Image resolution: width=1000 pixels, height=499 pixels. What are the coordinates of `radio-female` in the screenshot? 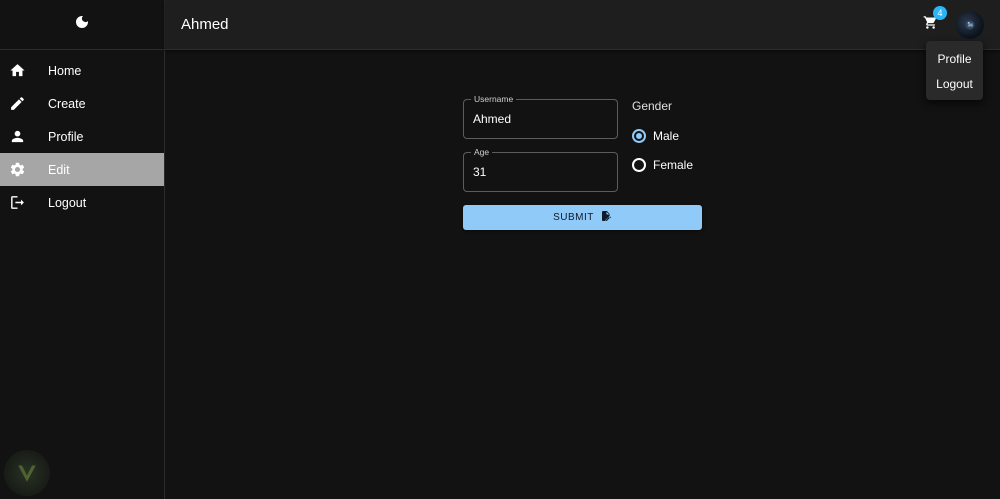 It's located at (639, 164).